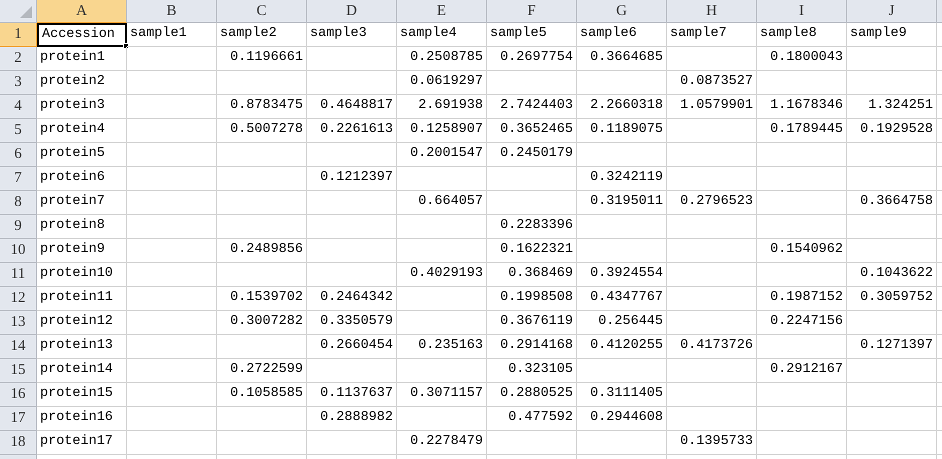  Describe the element at coordinates (442, 59) in the screenshot. I see `table-cell: 0.2508785` at that location.